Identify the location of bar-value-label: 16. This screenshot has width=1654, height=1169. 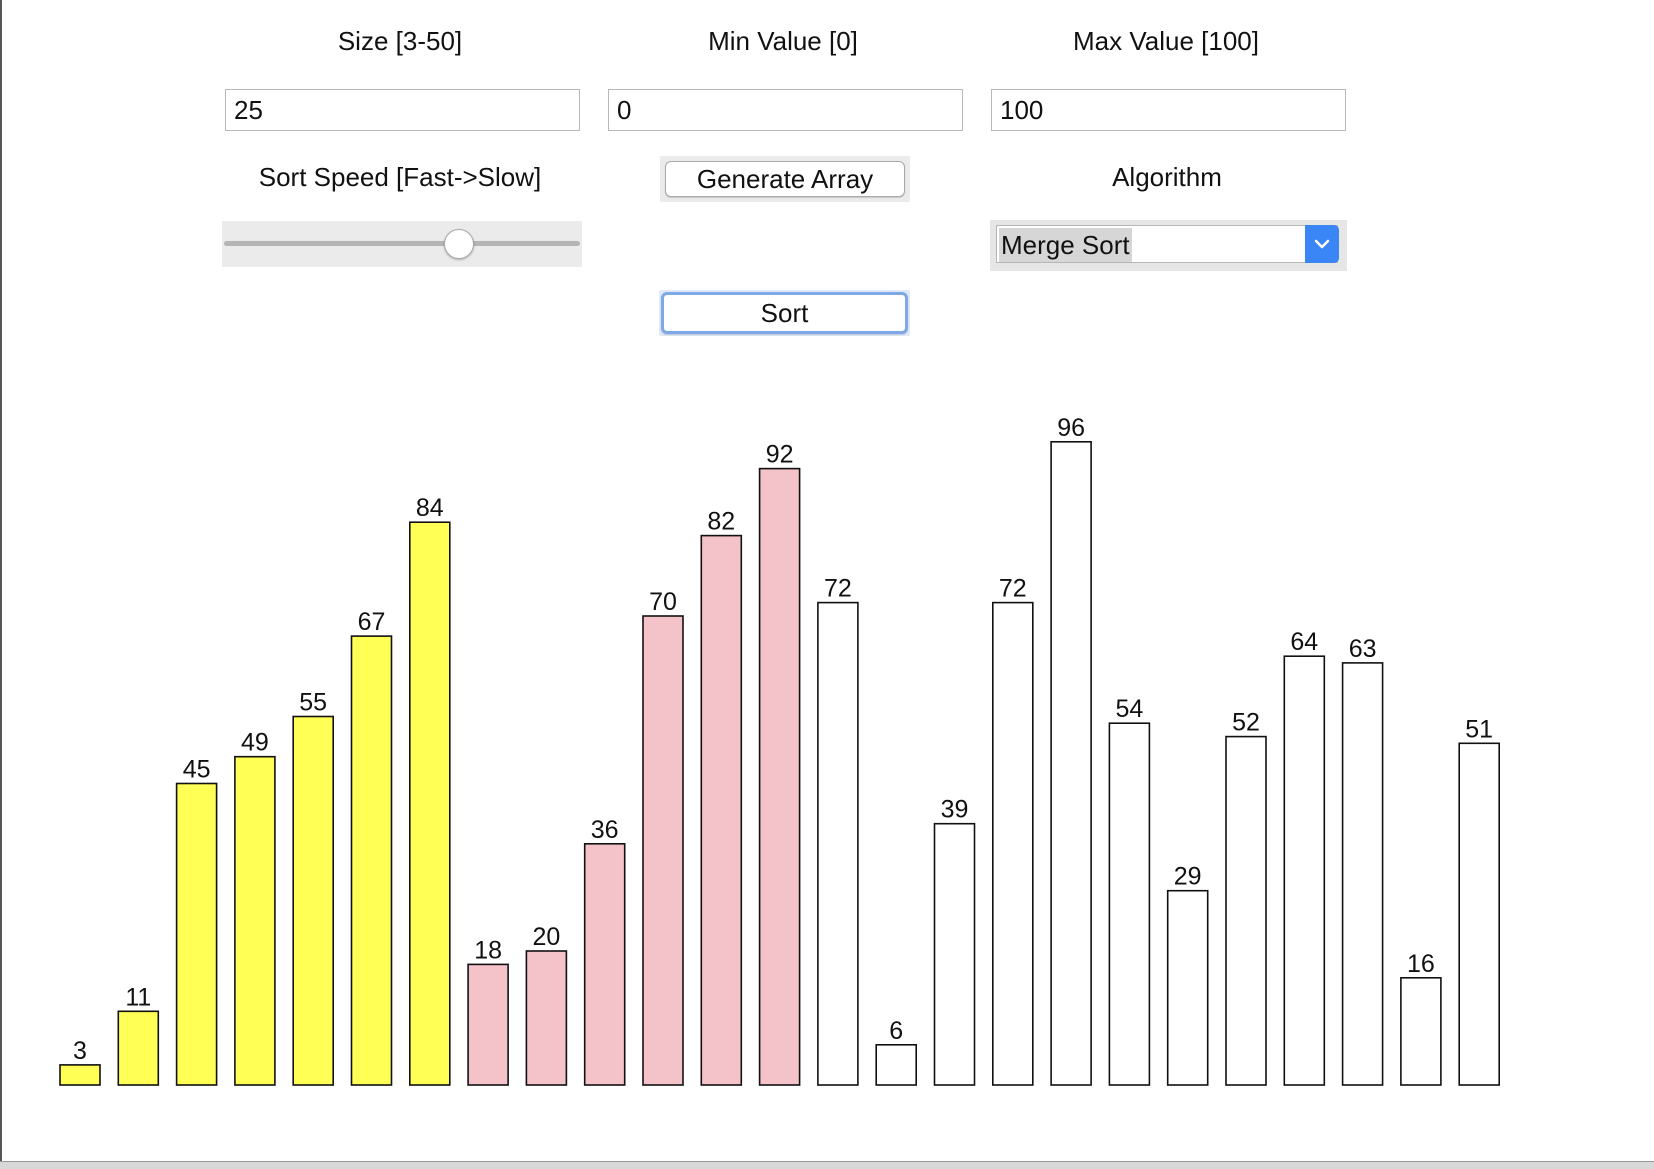
(1421, 964).